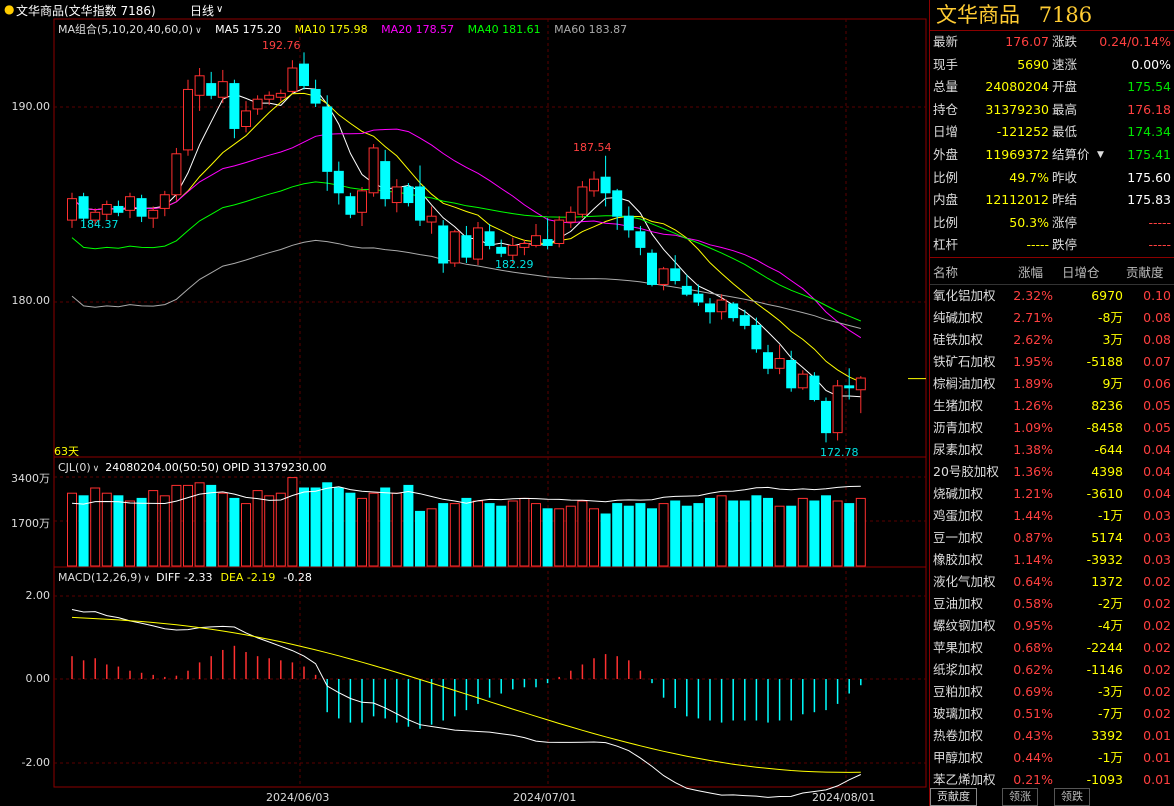 The width and height of the screenshot is (1174, 806). What do you see at coordinates (1052, 648) in the screenshot?
I see `contribution-row: 苹果加权 0.68% -2244 0.02` at bounding box center [1052, 648].